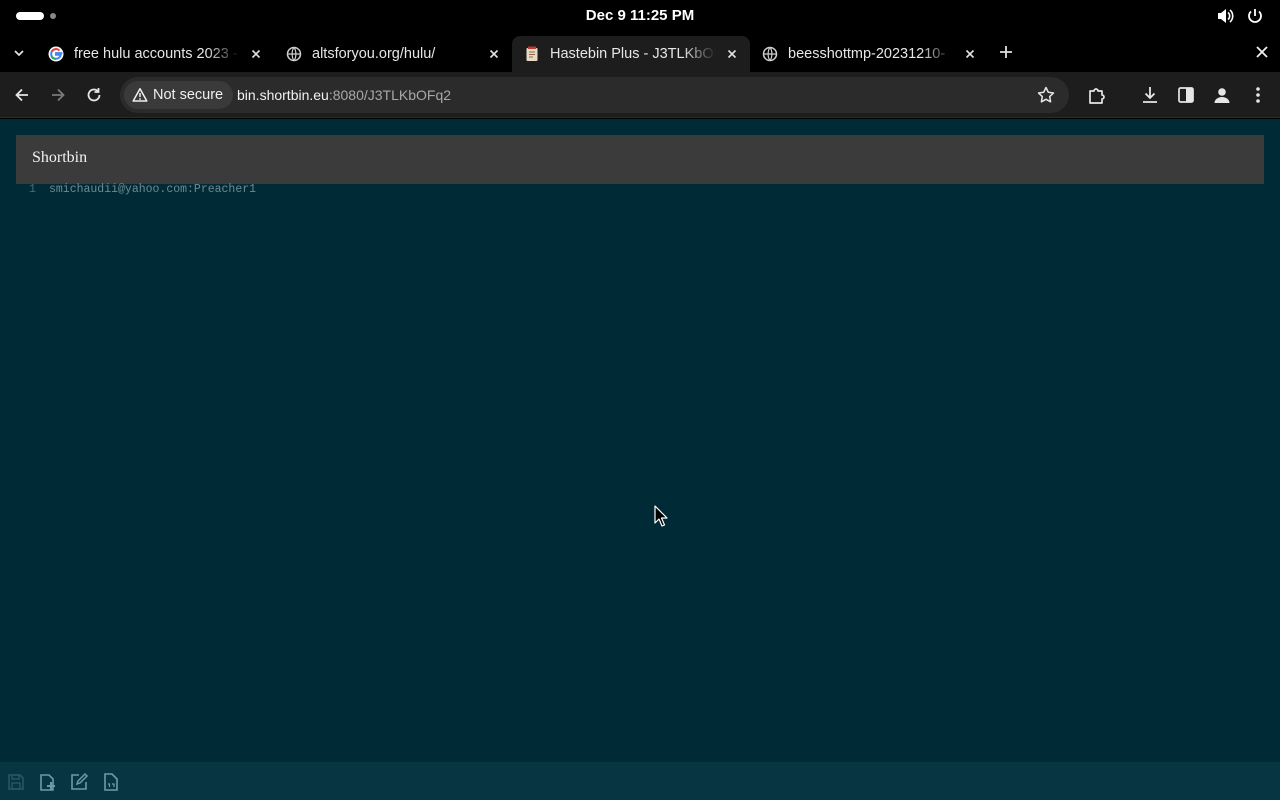 The height and width of the screenshot is (800, 1280). What do you see at coordinates (1186, 95) in the screenshot?
I see `side-panel-icon` at bounding box center [1186, 95].